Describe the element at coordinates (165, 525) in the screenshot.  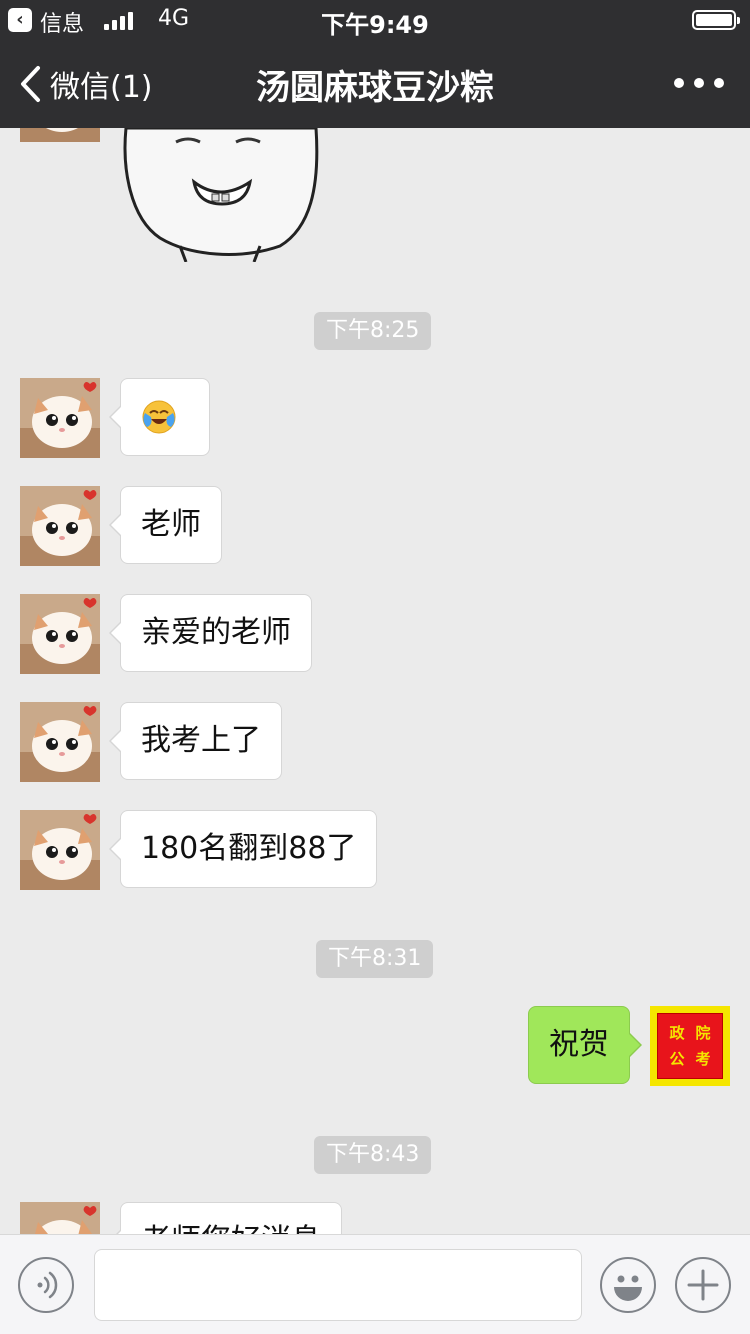
I see `message-bubble: 老师` at that location.